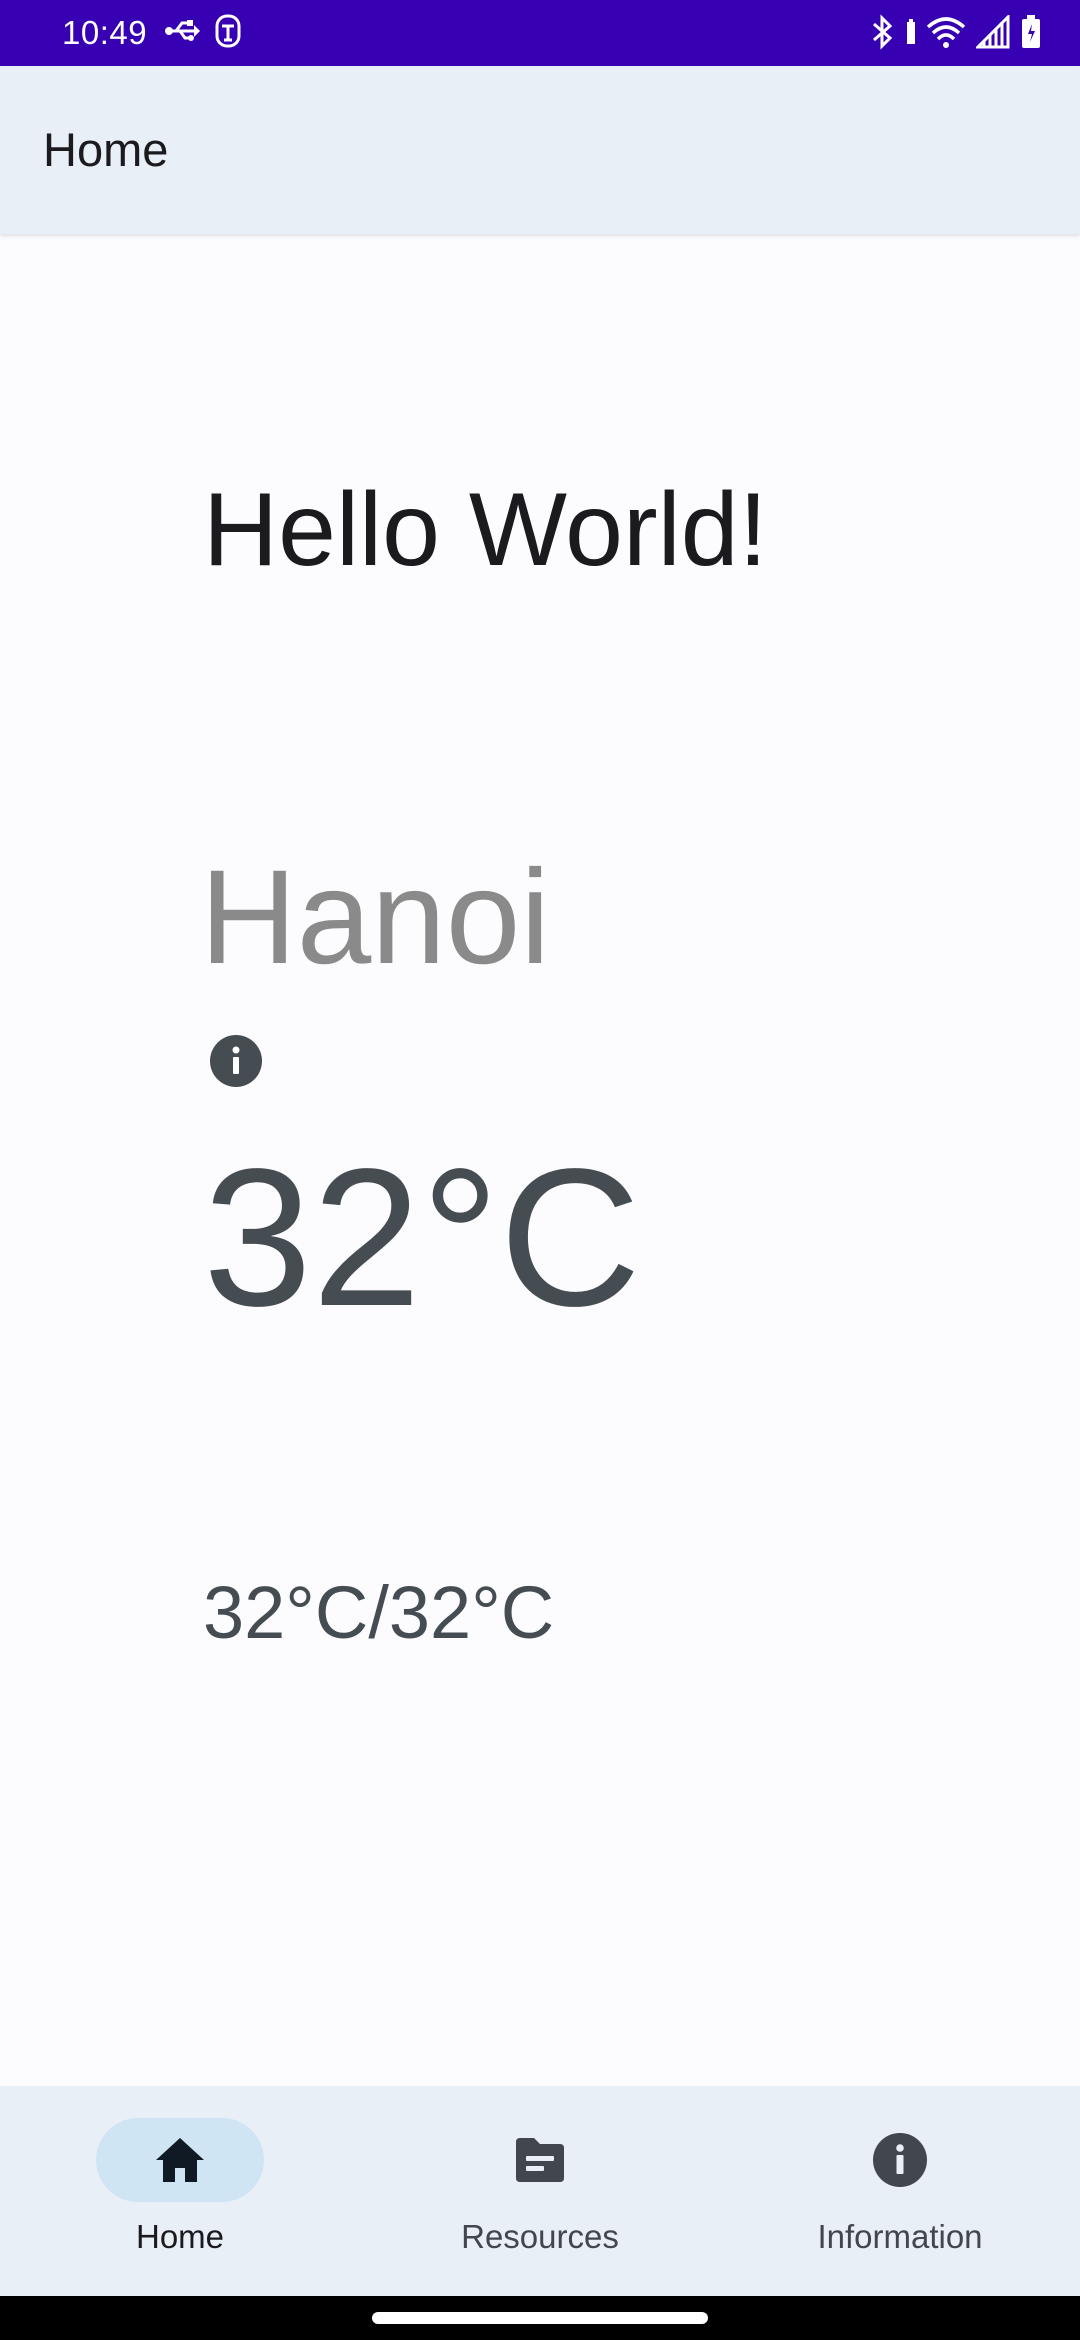 This screenshot has height=2340, width=1080. What do you see at coordinates (203, 31) in the screenshot?
I see `status-left-icons` at bounding box center [203, 31].